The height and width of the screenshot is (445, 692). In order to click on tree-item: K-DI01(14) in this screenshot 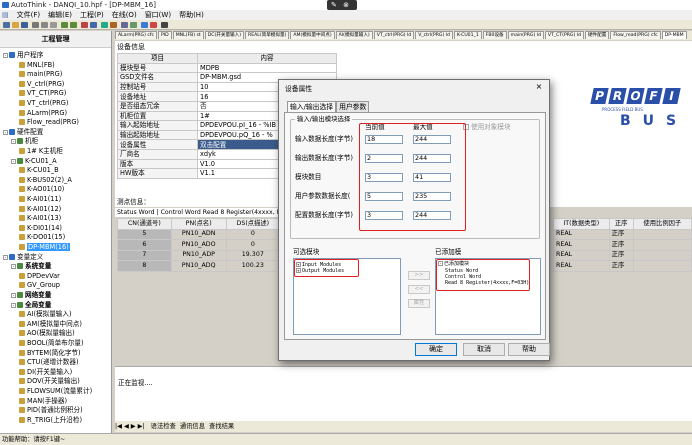, I will do `click(40, 228)`.